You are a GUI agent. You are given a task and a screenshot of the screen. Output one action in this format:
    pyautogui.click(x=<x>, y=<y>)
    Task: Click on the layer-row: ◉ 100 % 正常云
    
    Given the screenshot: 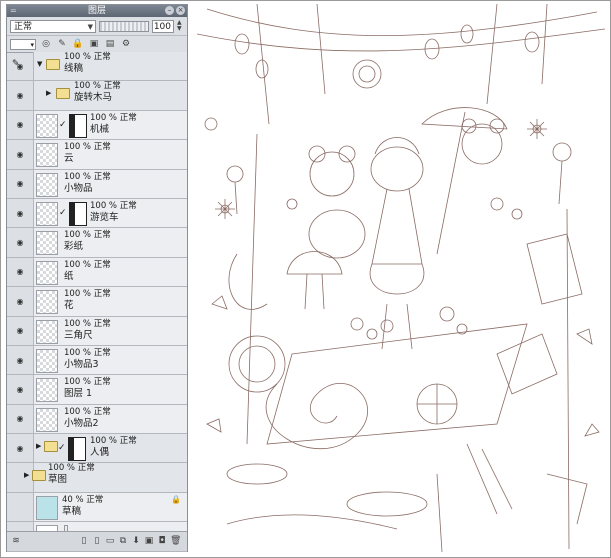 What is the action you would take?
    pyautogui.click(x=97, y=155)
    